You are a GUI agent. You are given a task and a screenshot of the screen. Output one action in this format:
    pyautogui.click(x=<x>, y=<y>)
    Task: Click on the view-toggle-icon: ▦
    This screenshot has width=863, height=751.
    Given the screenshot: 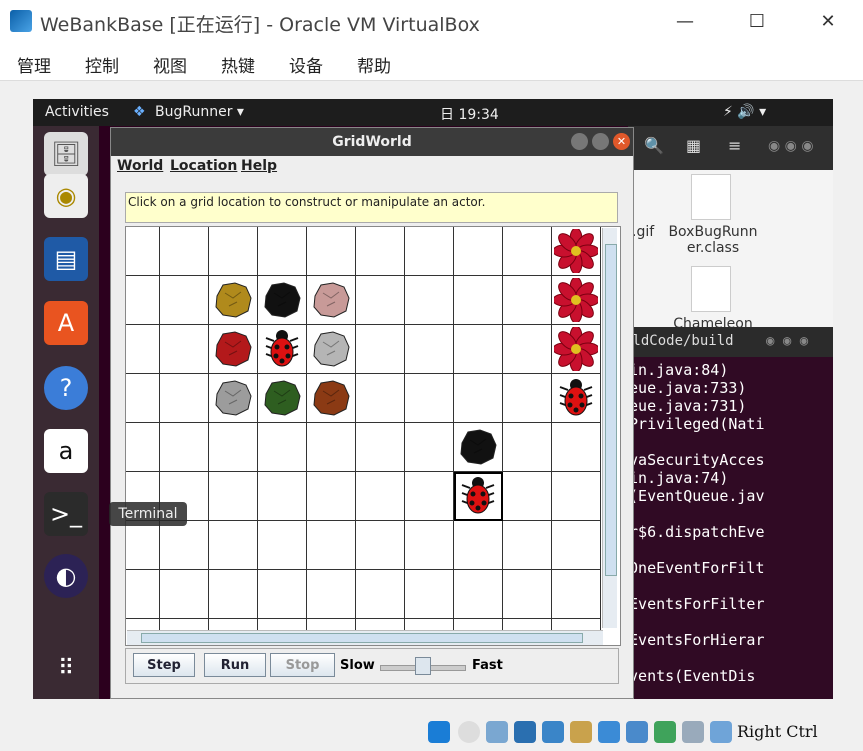 What is the action you would take?
    pyautogui.click(x=693, y=145)
    